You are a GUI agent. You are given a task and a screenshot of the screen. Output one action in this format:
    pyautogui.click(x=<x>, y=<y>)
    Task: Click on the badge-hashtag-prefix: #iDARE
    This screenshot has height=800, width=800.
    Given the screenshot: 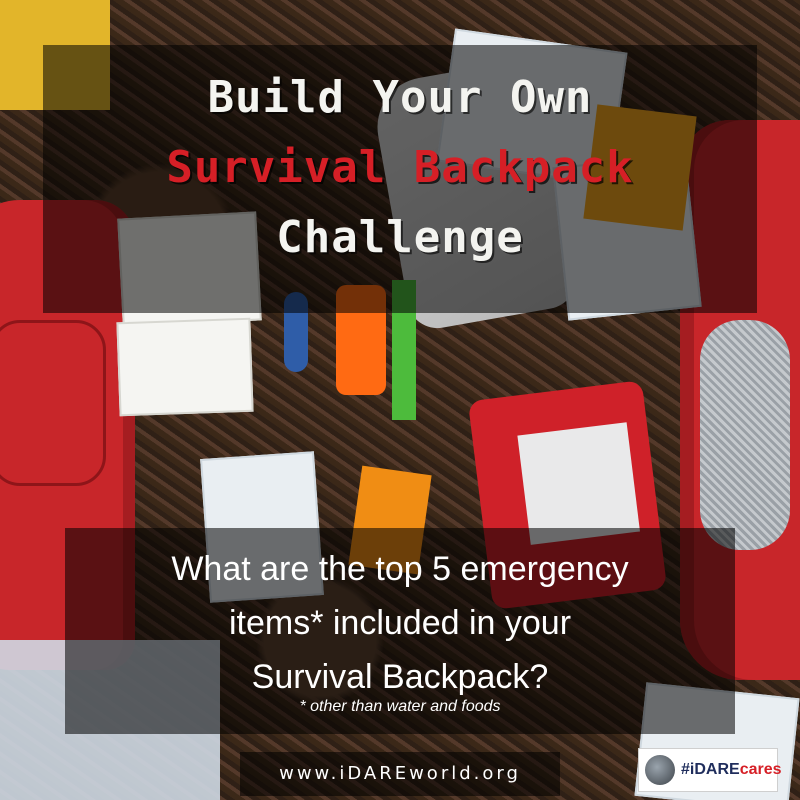 What is the action you would take?
    pyautogui.click(x=710, y=769)
    